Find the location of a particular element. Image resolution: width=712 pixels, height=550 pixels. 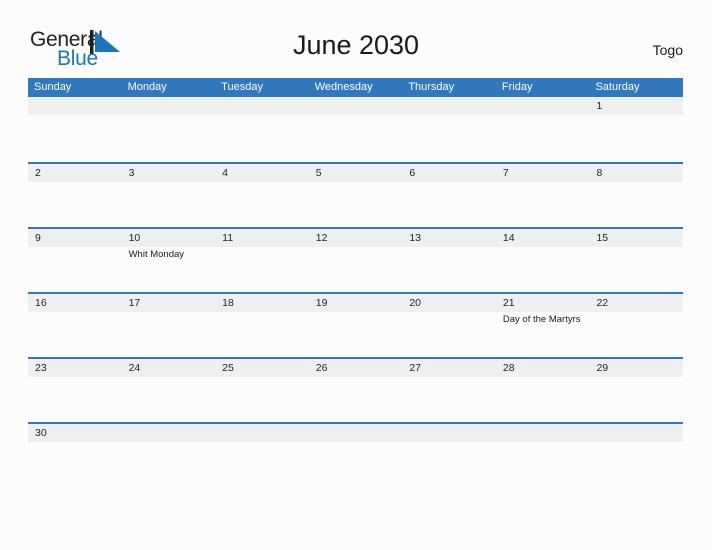

day-number-8: 8 is located at coordinates (636, 173).